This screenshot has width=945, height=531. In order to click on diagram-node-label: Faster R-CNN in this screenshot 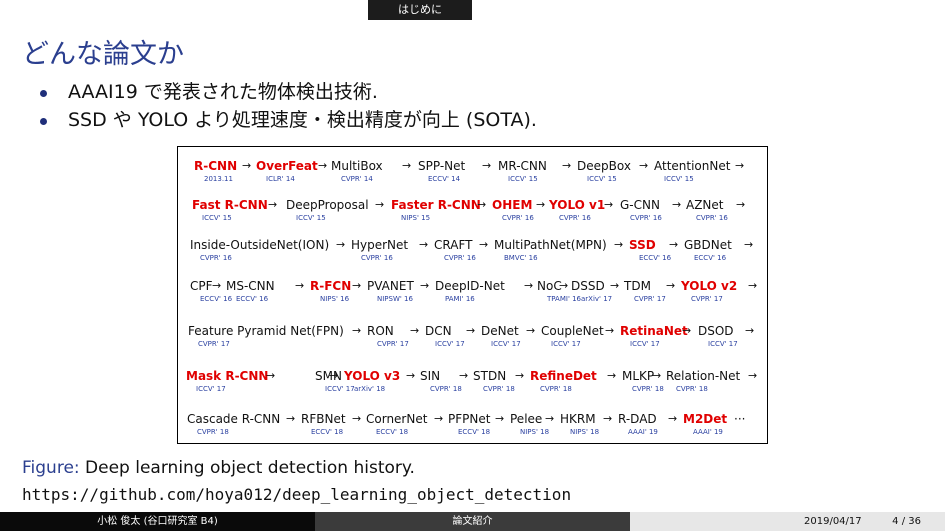, I will do `click(436, 205)`.